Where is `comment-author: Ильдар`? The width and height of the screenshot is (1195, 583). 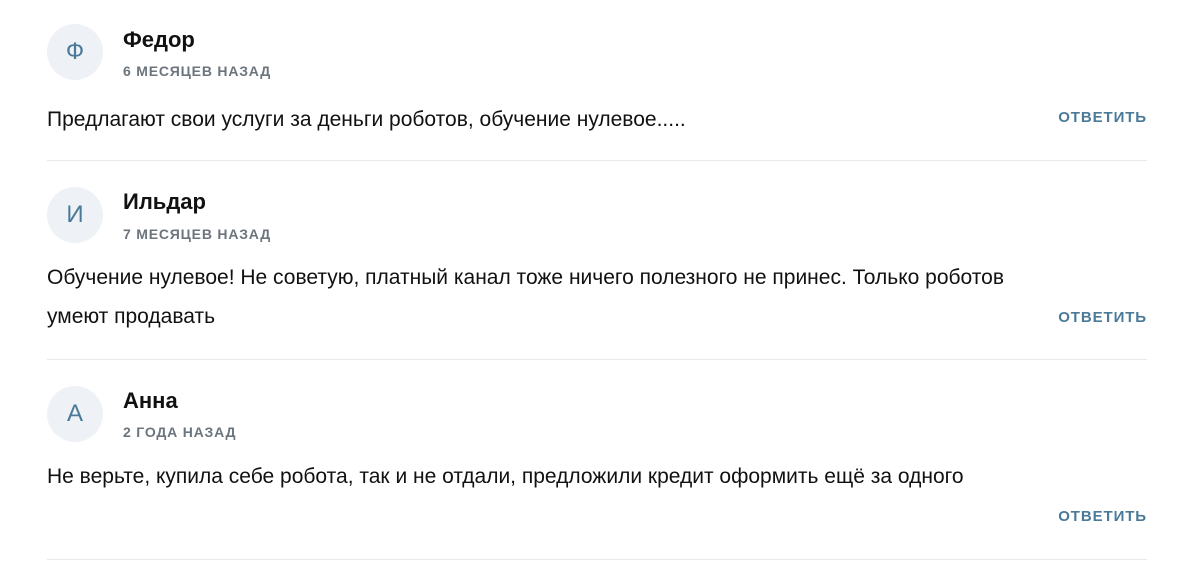 comment-author: Ильдар is located at coordinates (164, 201).